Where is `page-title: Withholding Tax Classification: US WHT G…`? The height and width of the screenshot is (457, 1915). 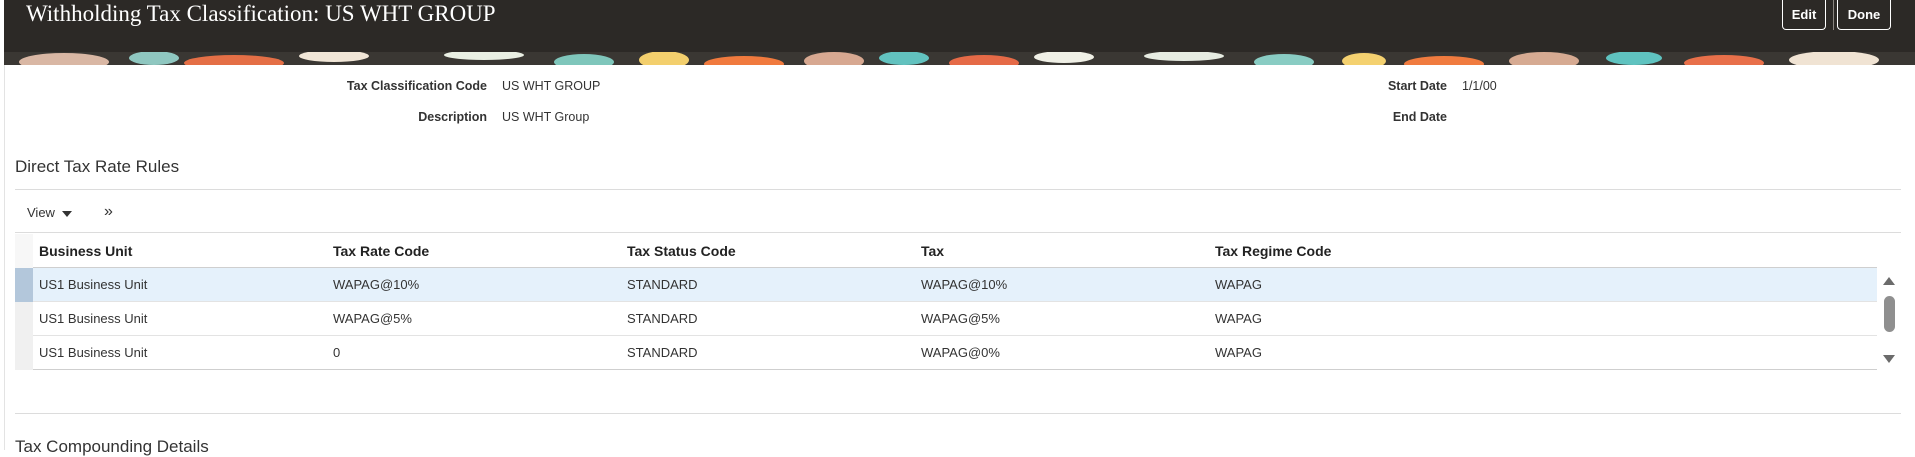 page-title: Withholding Tax Classification: US WHT G… is located at coordinates (261, 13).